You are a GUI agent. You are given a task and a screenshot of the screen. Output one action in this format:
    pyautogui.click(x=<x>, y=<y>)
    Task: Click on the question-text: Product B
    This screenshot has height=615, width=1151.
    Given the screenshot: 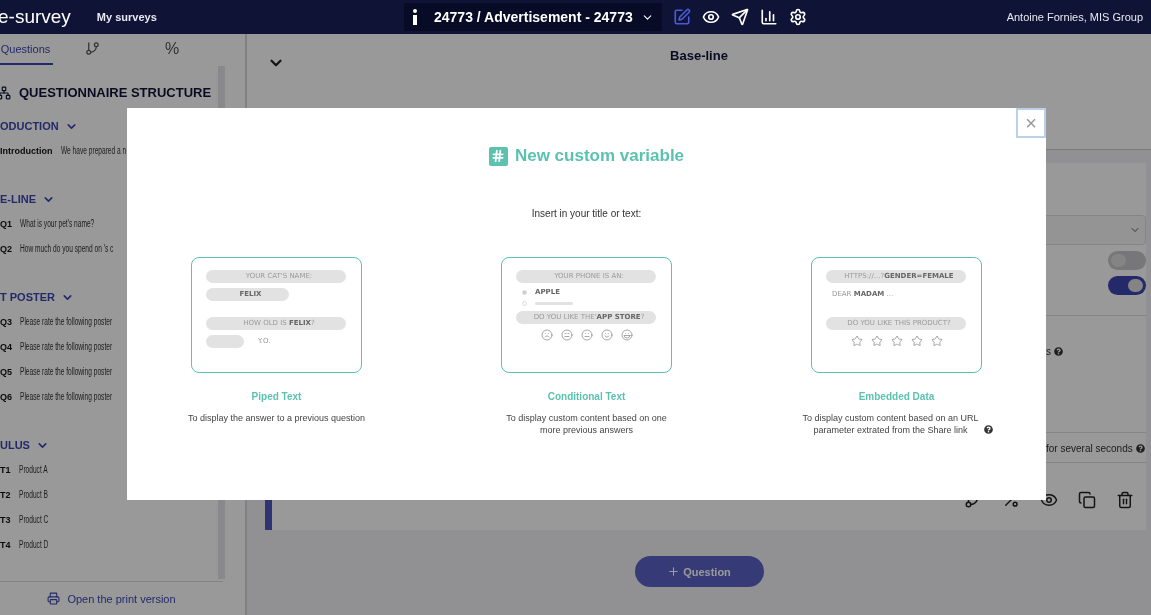 What is the action you would take?
    pyautogui.click(x=33, y=494)
    